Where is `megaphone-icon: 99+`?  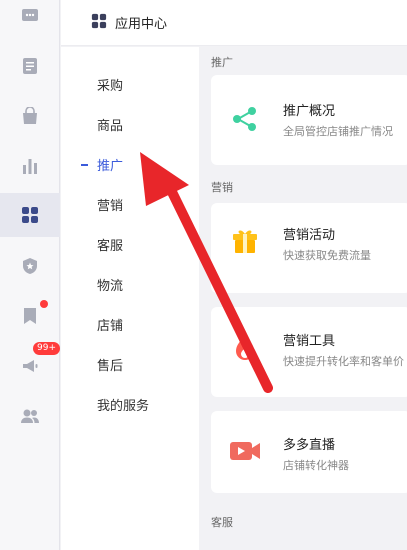 megaphone-icon: 99+ is located at coordinates (30, 365).